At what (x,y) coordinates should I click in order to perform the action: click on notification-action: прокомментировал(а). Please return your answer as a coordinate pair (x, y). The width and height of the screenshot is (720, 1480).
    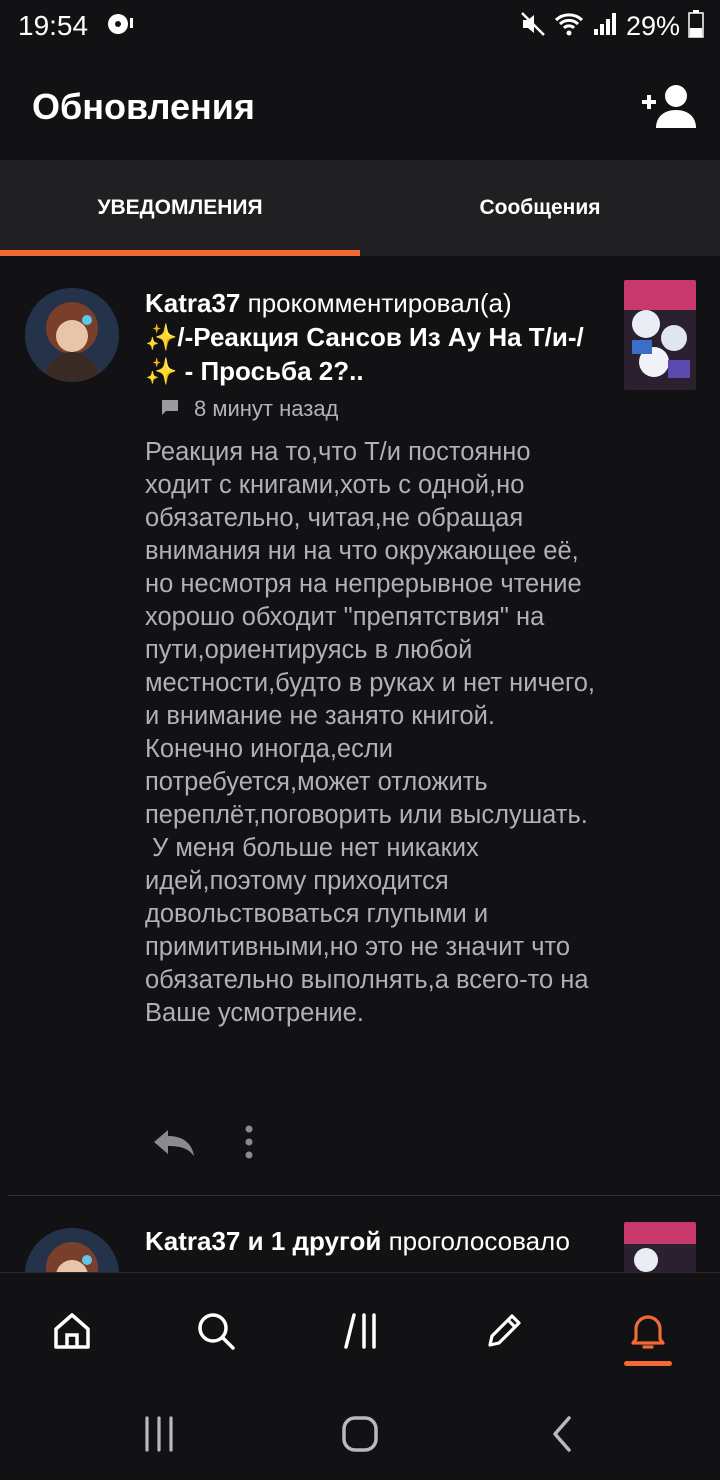
    Looking at the image, I should click on (376, 303).